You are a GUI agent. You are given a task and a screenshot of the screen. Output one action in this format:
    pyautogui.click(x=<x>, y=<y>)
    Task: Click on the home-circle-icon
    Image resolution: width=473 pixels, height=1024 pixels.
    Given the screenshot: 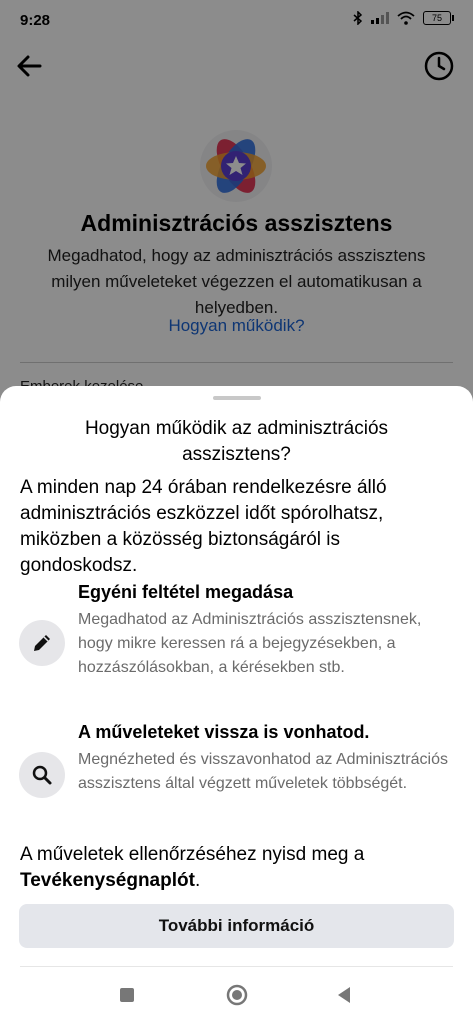 What is the action you would take?
    pyautogui.click(x=237, y=995)
    